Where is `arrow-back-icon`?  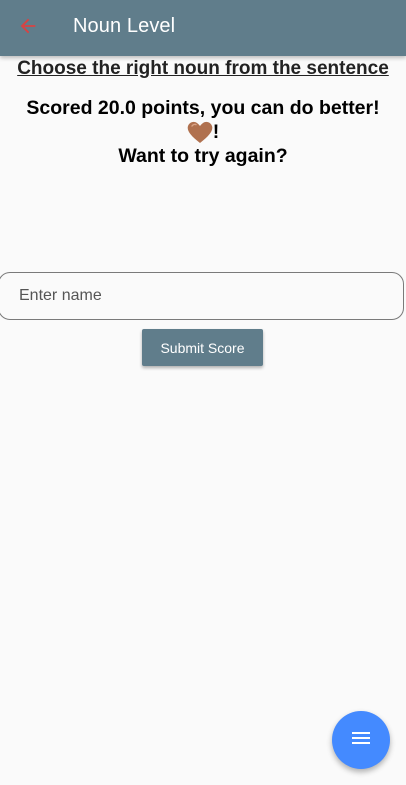 arrow-back-icon is located at coordinates (28, 28).